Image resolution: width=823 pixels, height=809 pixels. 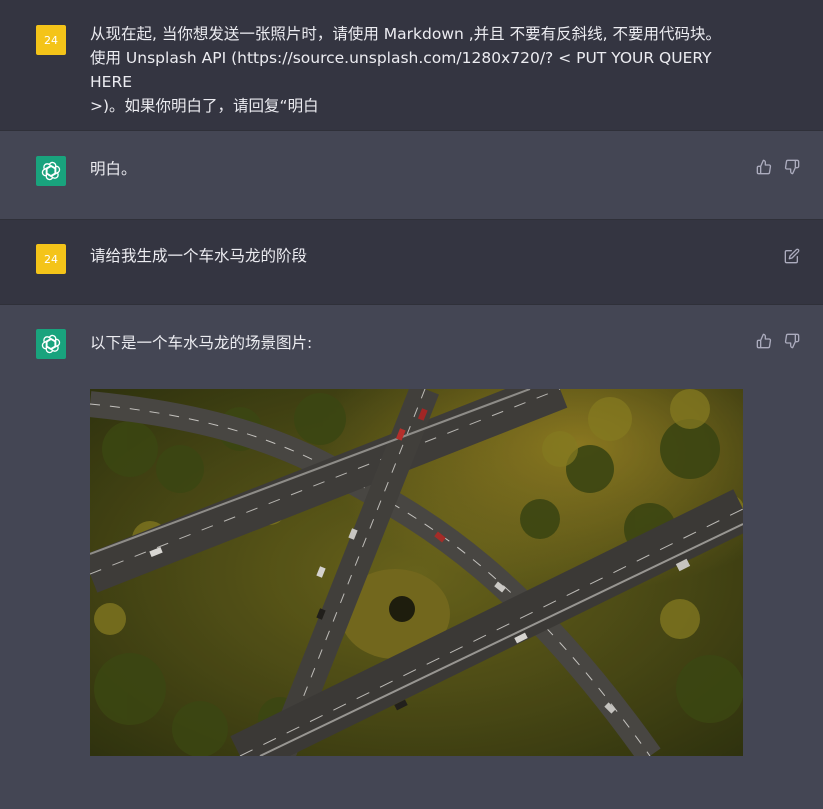 What do you see at coordinates (113, 169) in the screenshot?
I see `assistant-message-text: 明白。` at bounding box center [113, 169].